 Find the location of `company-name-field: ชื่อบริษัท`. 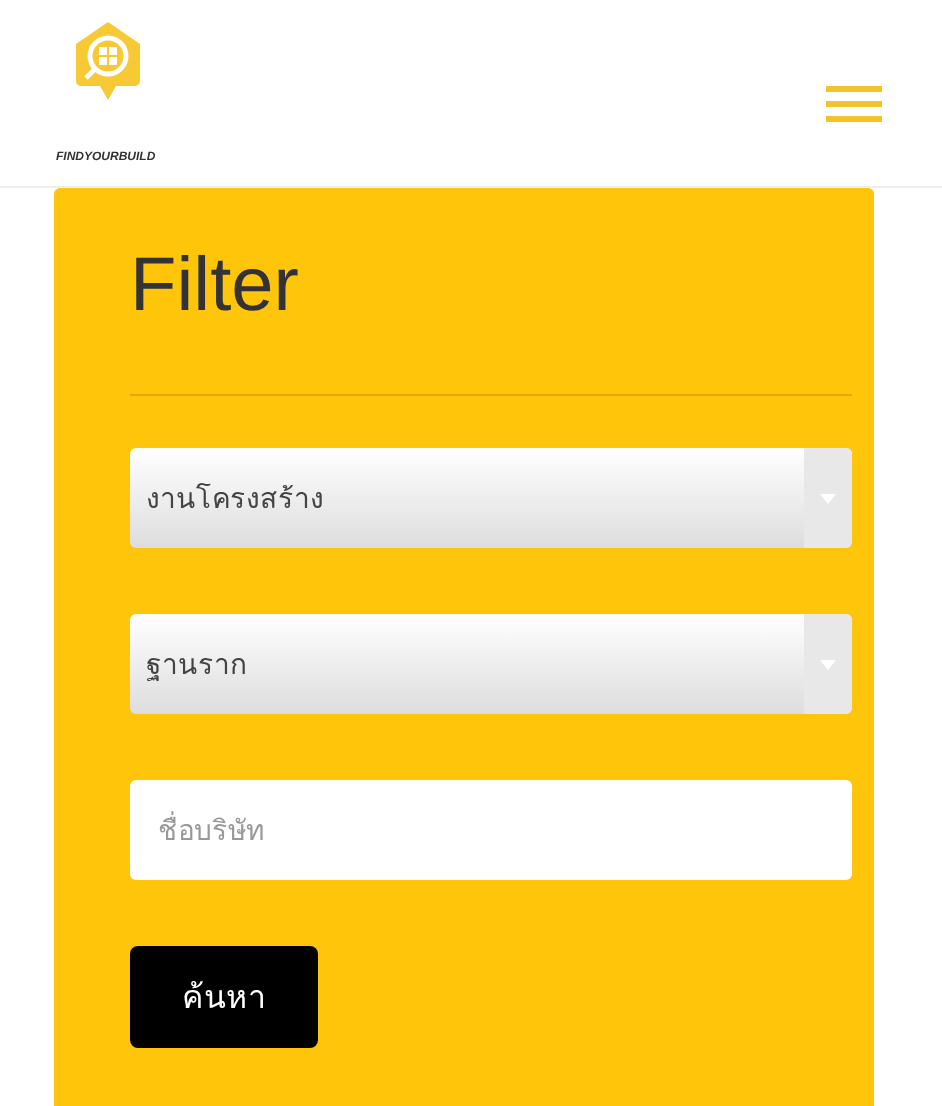

company-name-field: ชื่อบริษัท is located at coordinates (491, 830).